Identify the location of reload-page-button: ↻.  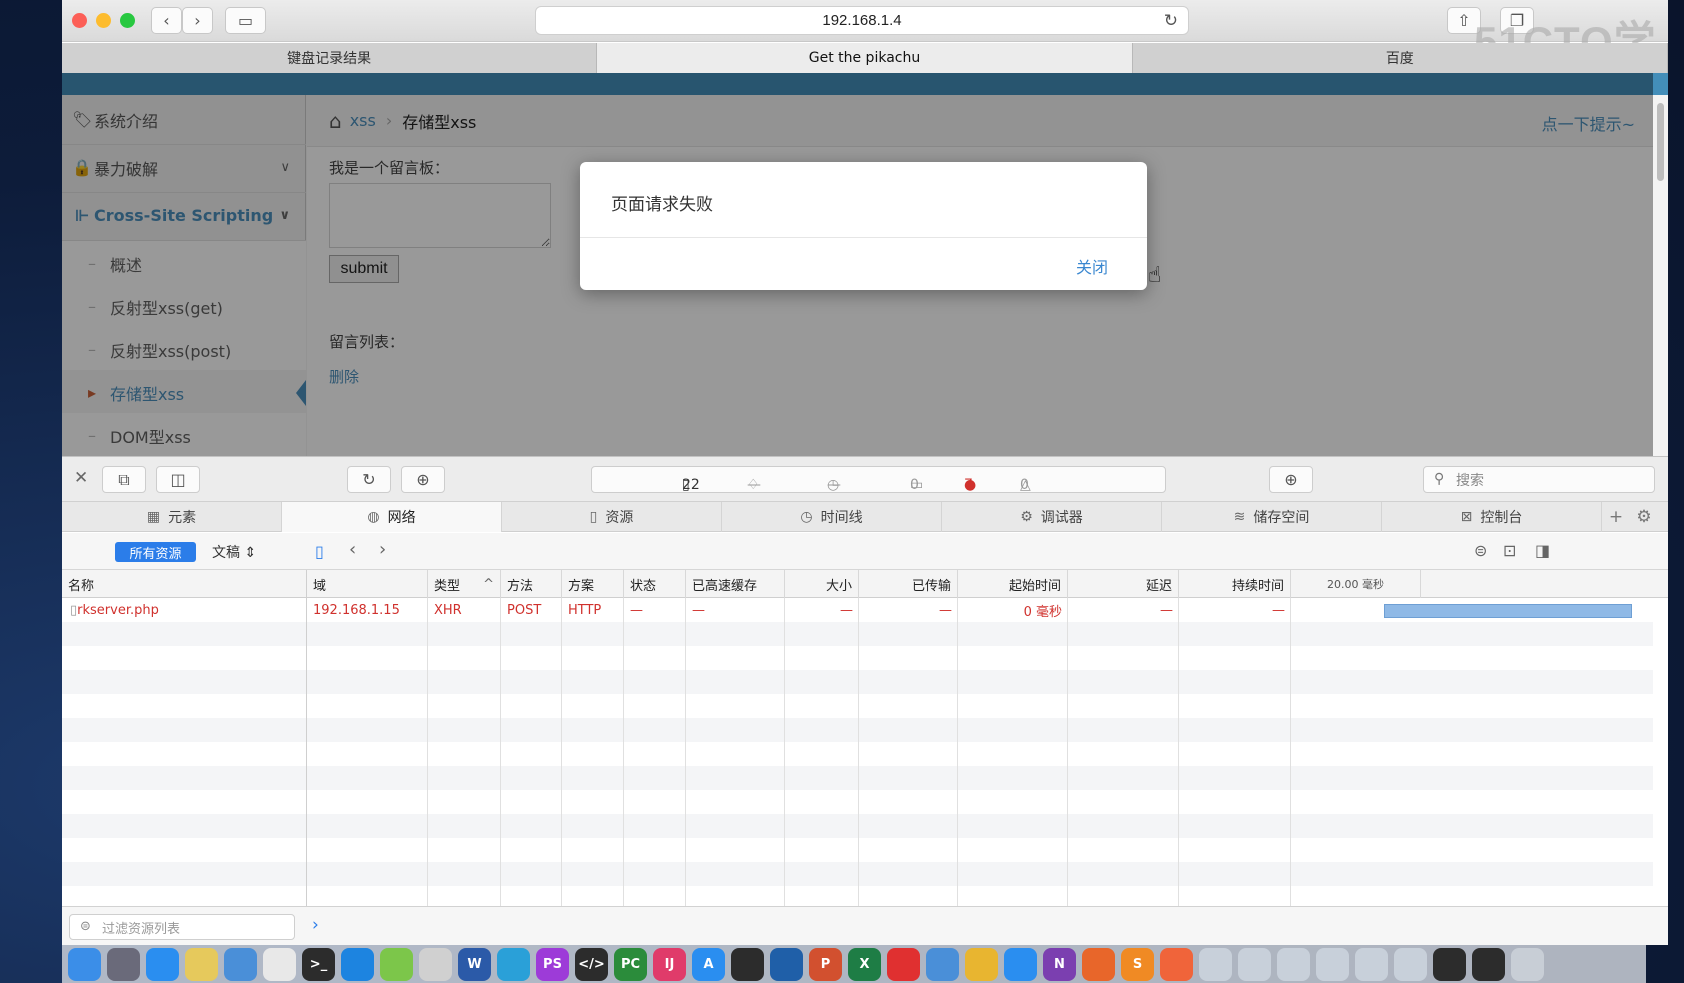
(369, 479).